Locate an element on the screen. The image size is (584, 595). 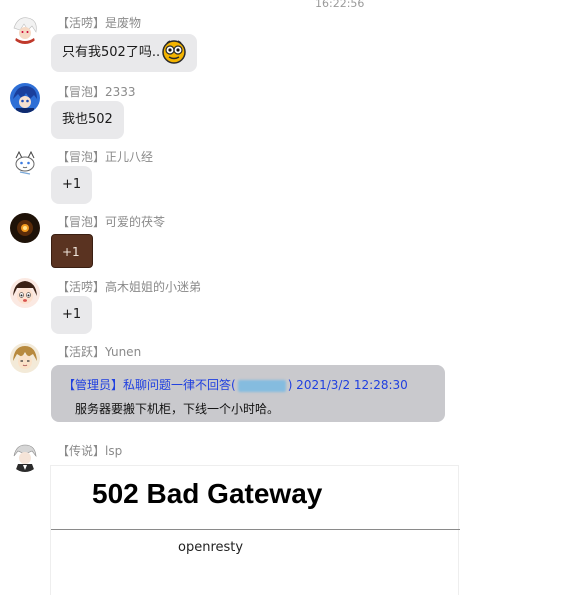
sender-name: Yunen is located at coordinates (123, 352).